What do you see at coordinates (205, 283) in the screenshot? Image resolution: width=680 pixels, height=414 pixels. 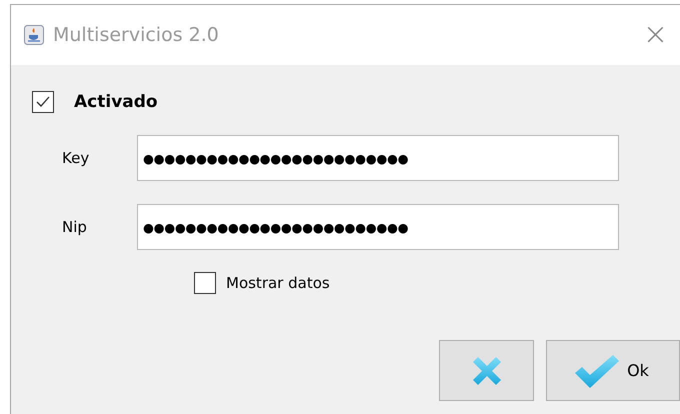 I see `show-data-checkbox` at bounding box center [205, 283].